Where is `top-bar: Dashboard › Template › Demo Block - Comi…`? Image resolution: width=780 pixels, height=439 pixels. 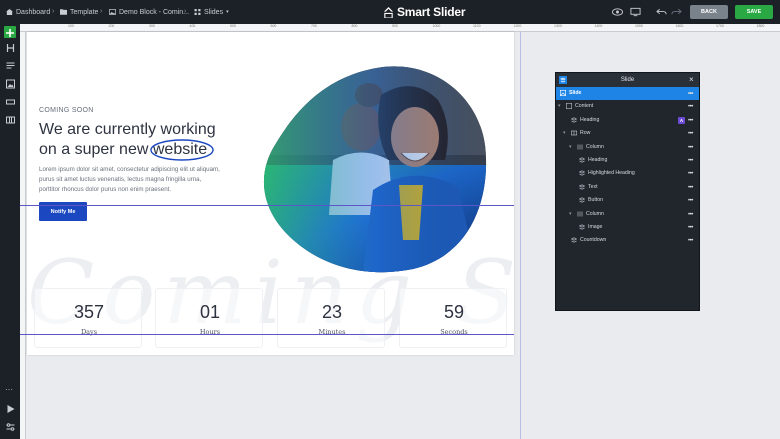 top-bar: Dashboard › Template › Demo Block - Comi… is located at coordinates (390, 12).